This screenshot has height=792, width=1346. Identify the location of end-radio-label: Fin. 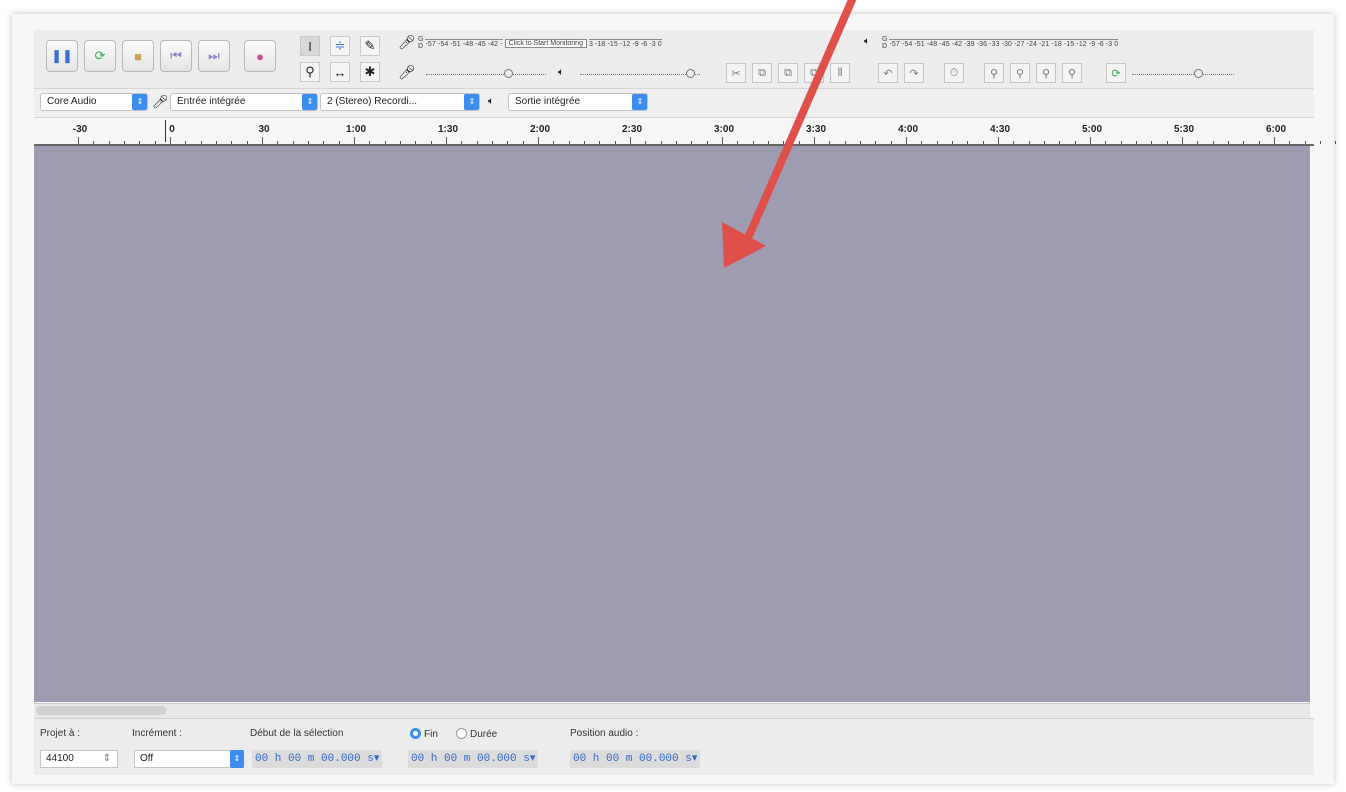
(431, 734).